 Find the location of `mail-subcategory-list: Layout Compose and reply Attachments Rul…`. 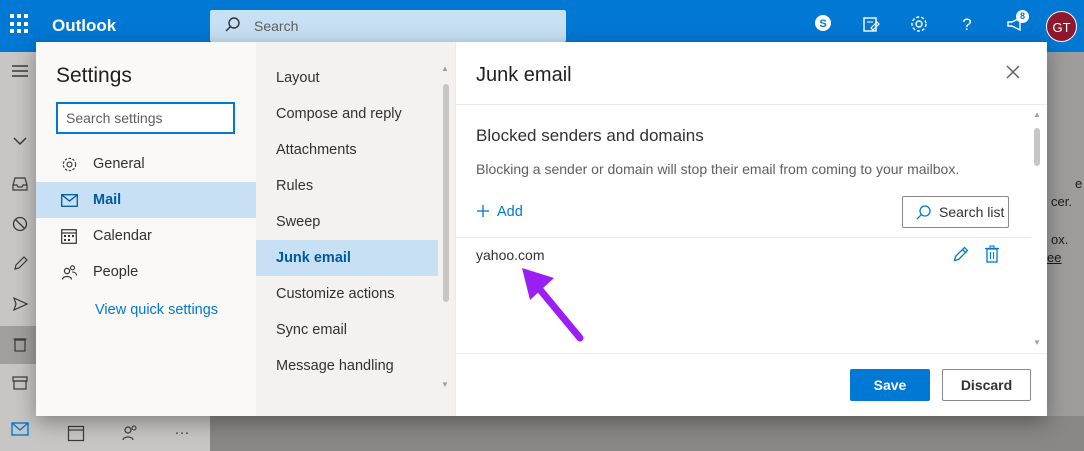

mail-subcategory-list: Layout Compose and reply Attachments Rul… is located at coordinates (347, 222).